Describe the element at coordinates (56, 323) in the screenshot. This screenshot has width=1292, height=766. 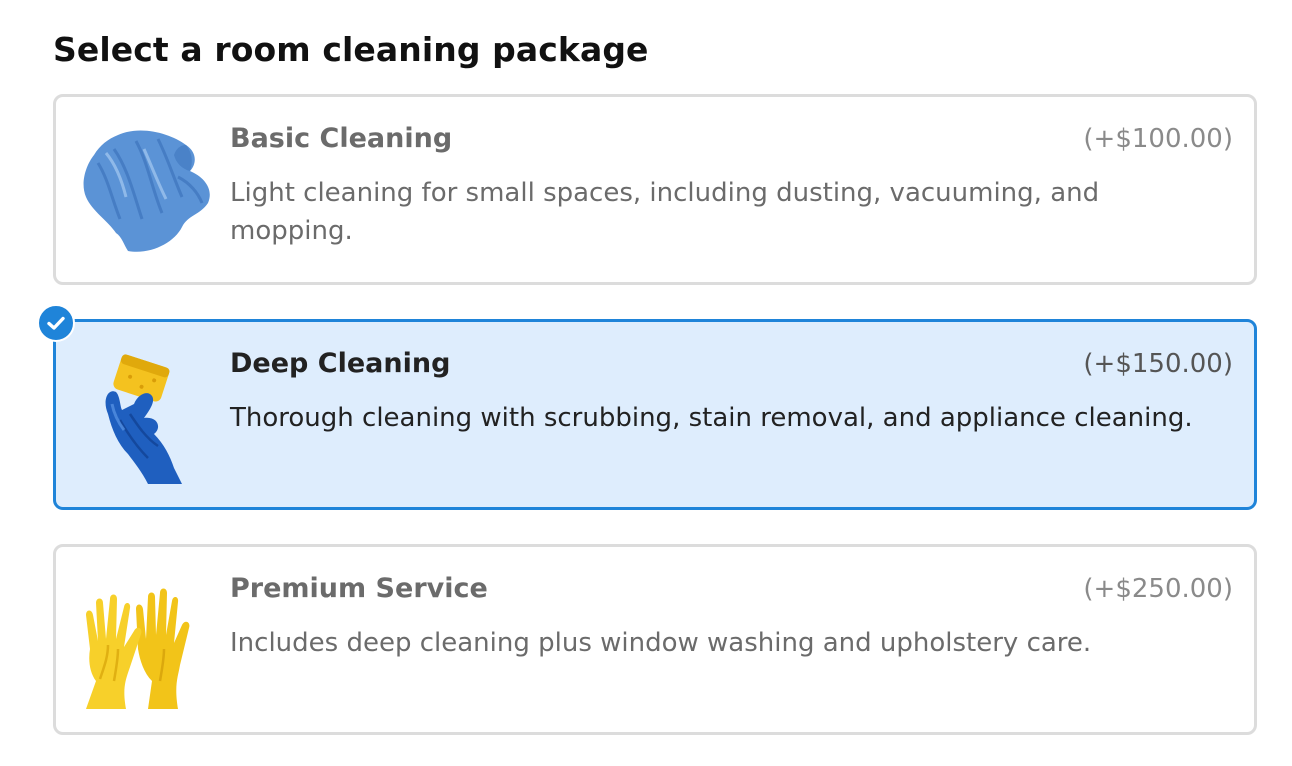
I see `checkmark-icon` at that location.